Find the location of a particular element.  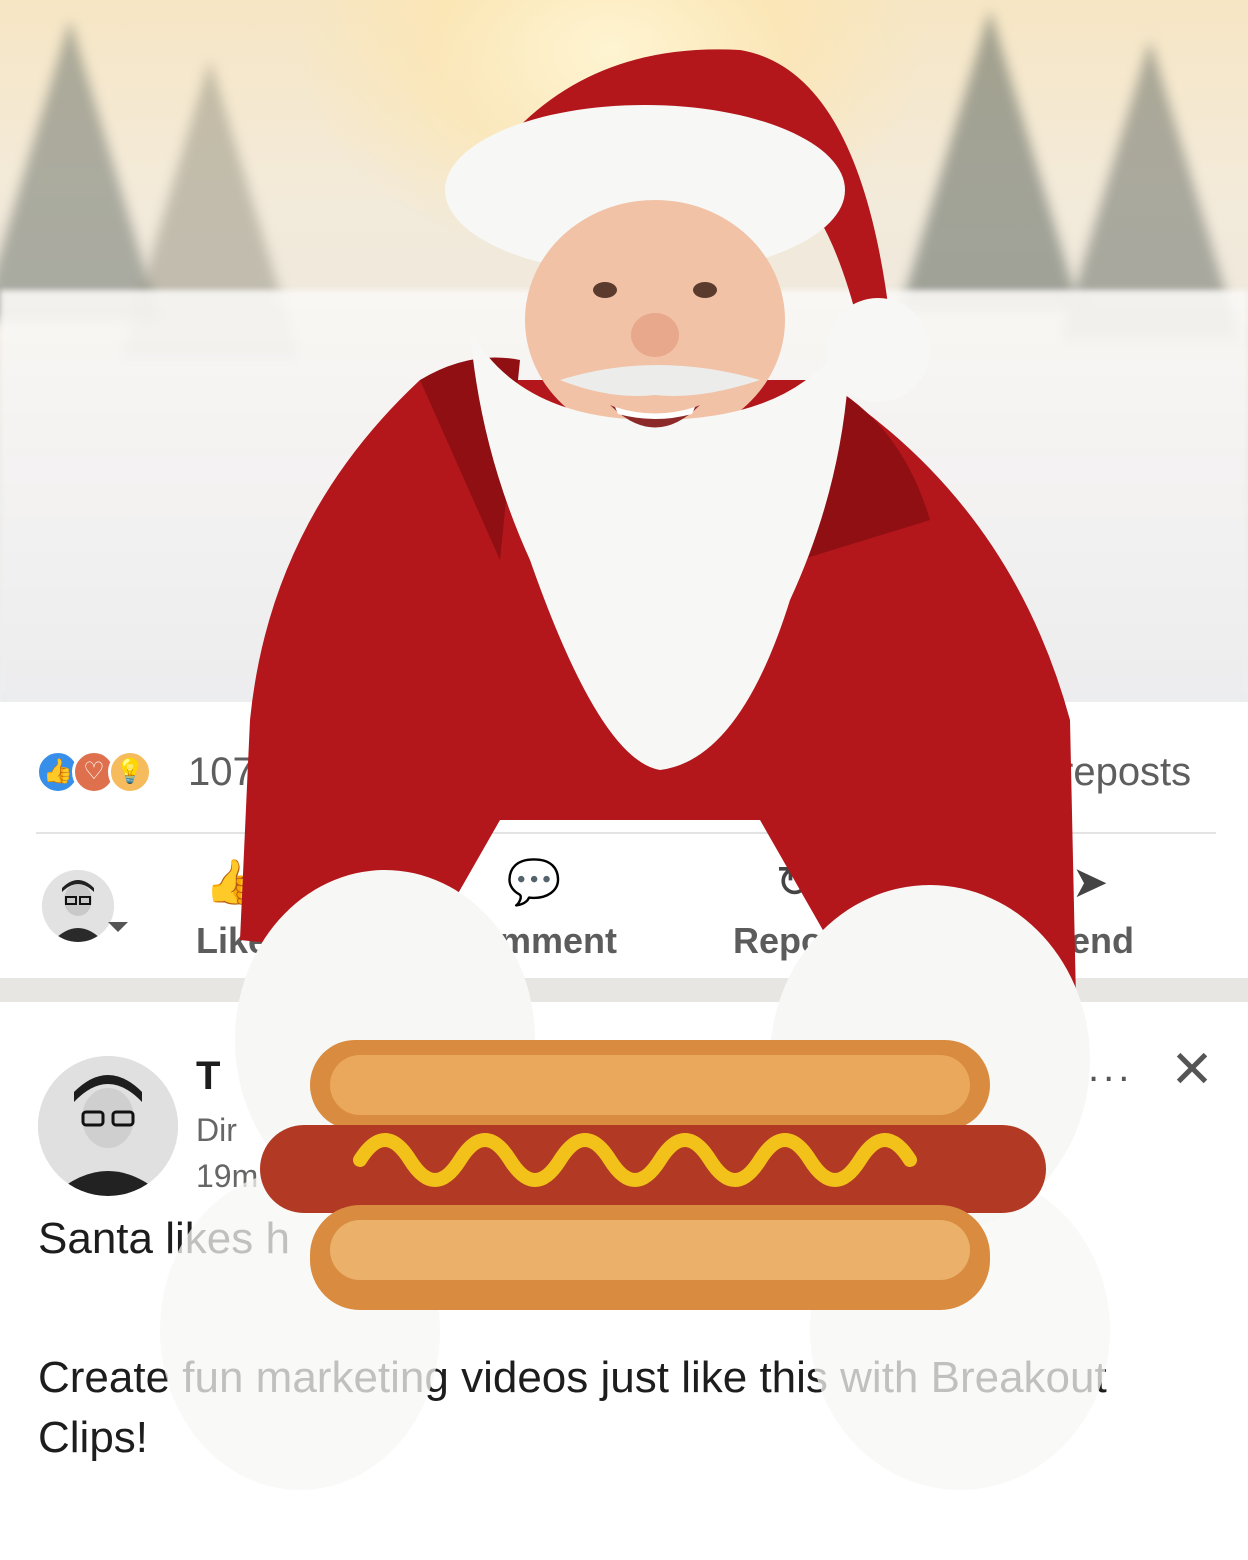

like-label: Like is located at coordinates (232, 940).